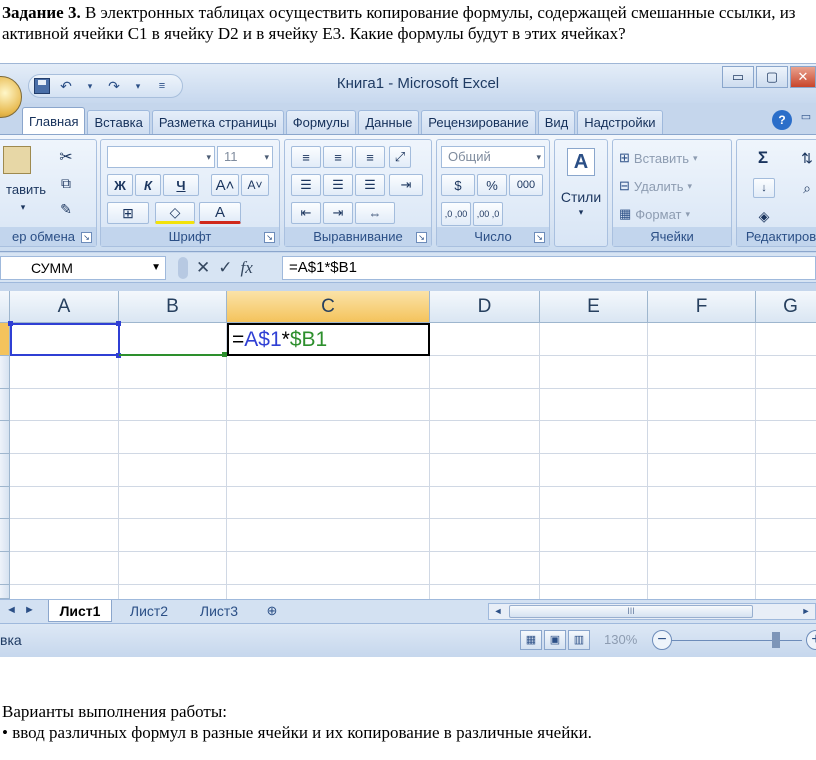 The image size is (816, 760). I want to click on scroll-right-icon: ►, so click(806, 611).